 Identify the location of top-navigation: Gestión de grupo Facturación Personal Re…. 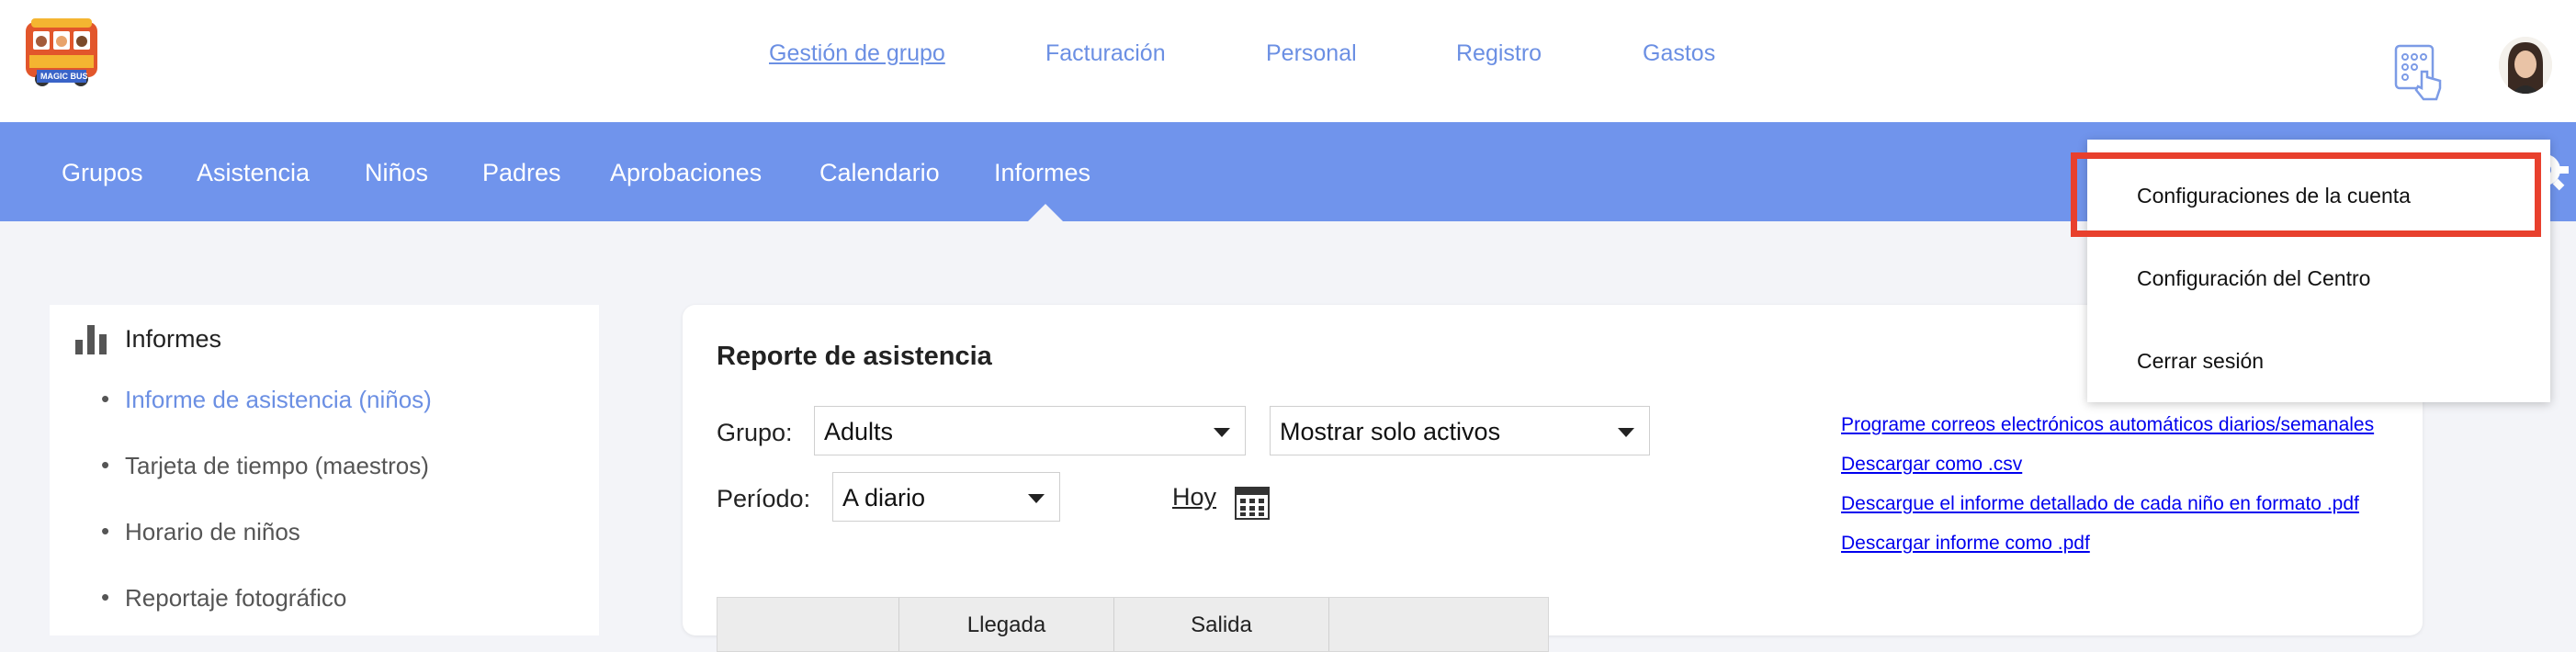
(1288, 58).